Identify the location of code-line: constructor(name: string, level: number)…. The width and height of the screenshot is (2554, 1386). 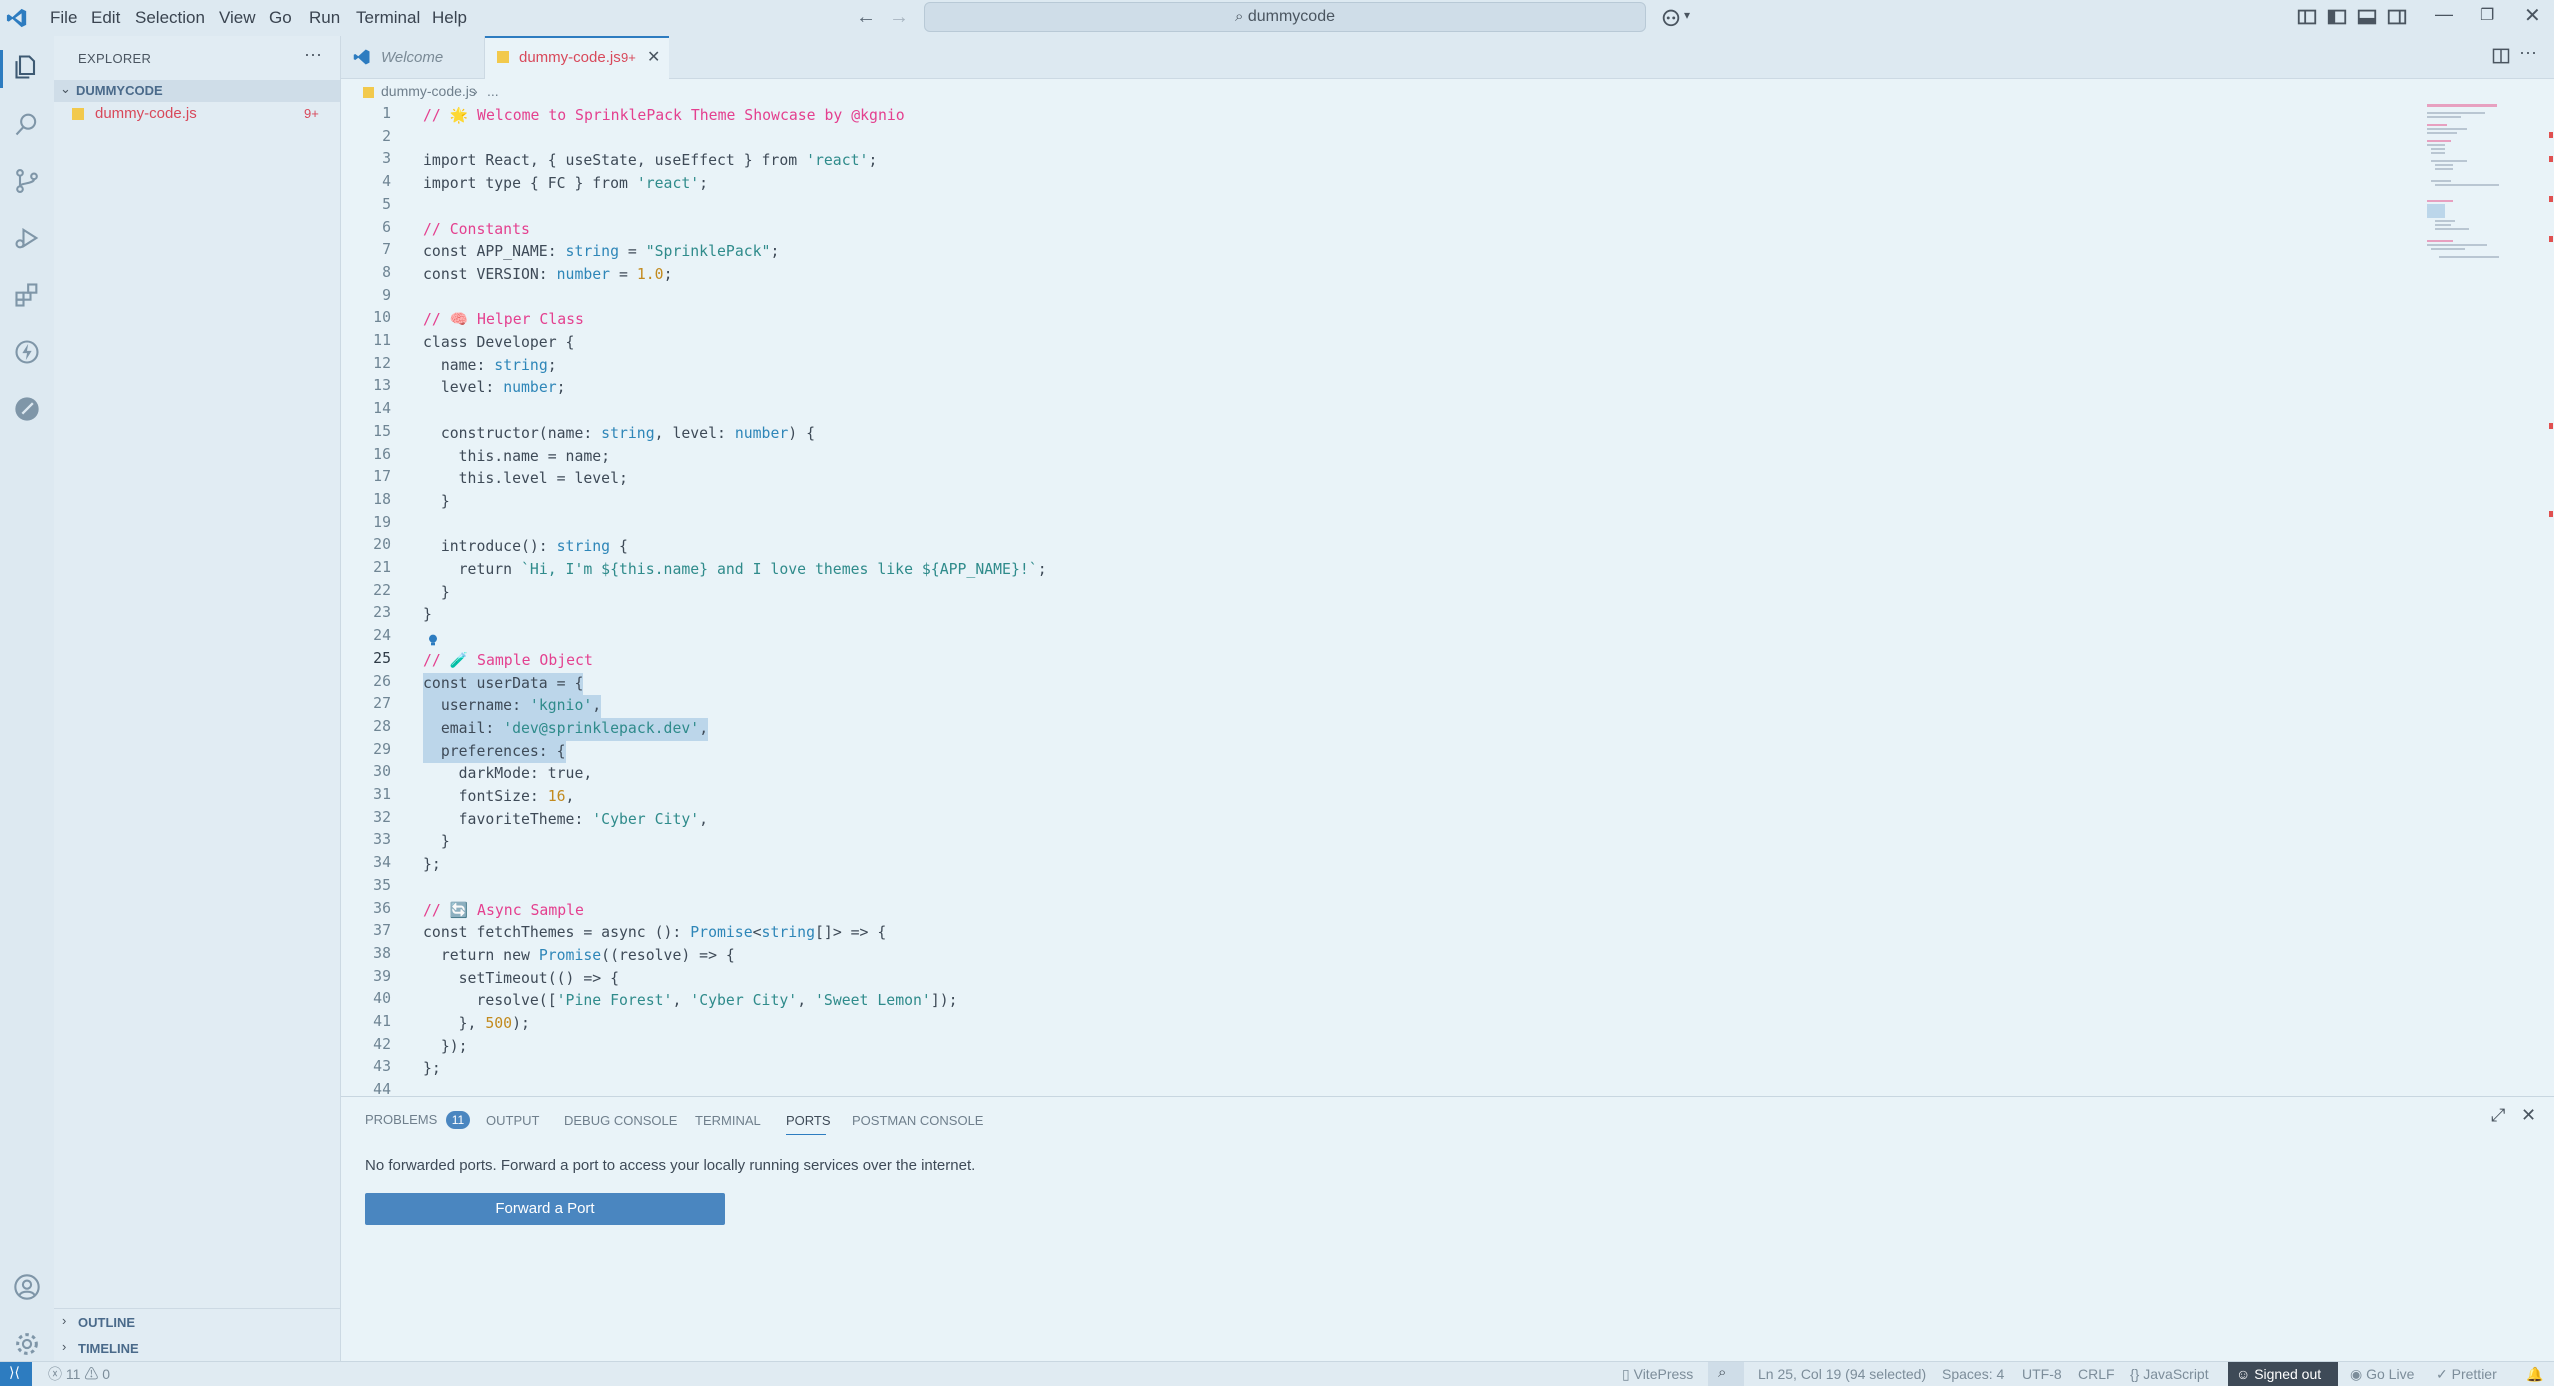
(619, 434).